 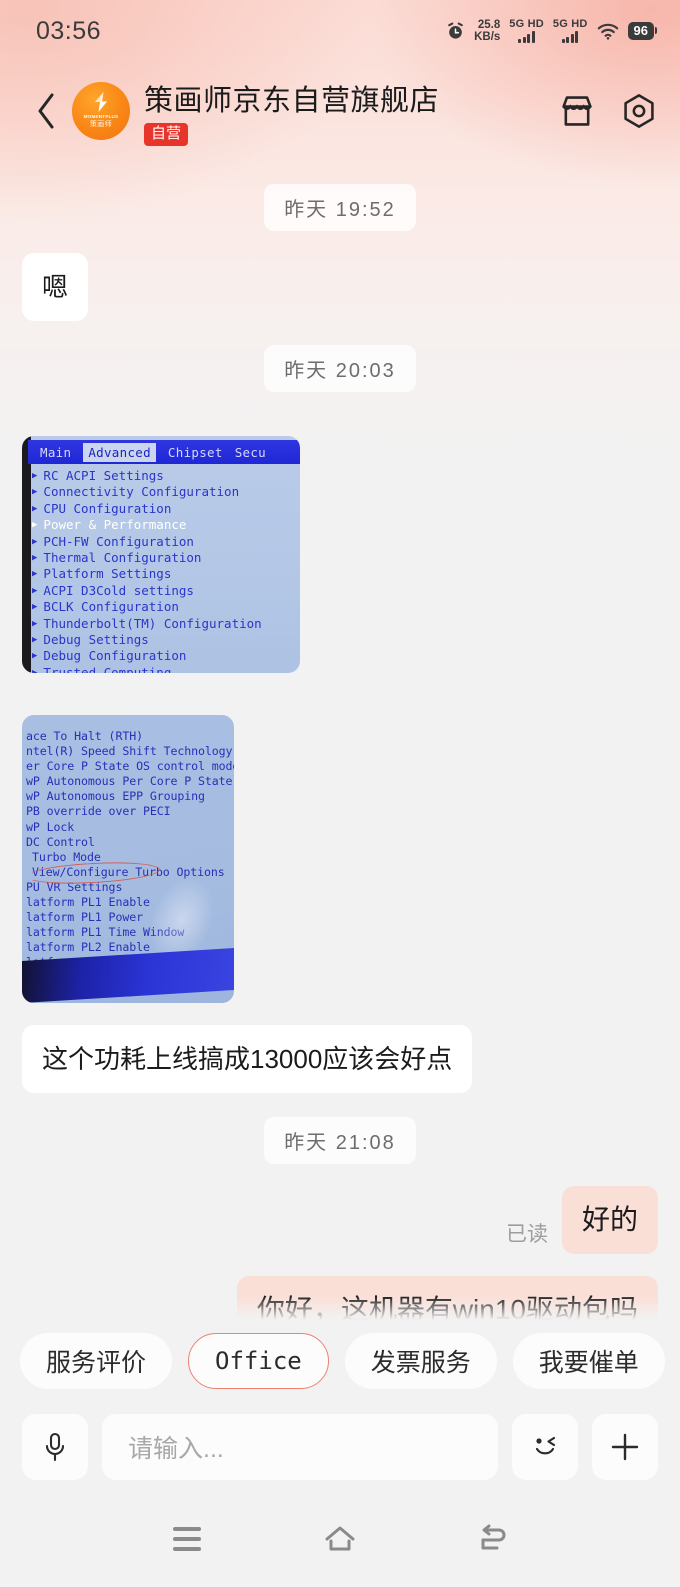 What do you see at coordinates (119, 452) in the screenshot?
I see `bios-tab-advanced: Advanced` at bounding box center [119, 452].